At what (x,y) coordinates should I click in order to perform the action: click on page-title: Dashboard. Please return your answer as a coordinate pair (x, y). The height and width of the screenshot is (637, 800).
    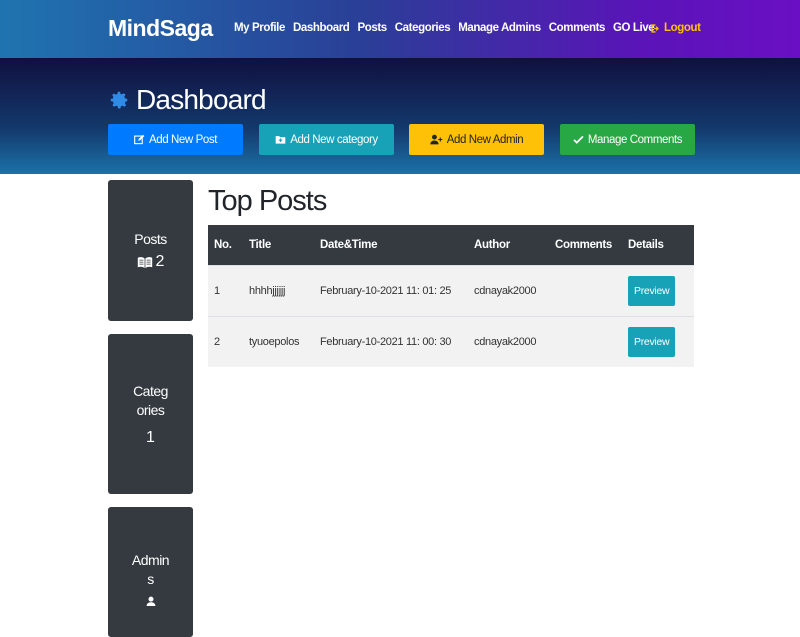
    Looking at the image, I should click on (187, 100).